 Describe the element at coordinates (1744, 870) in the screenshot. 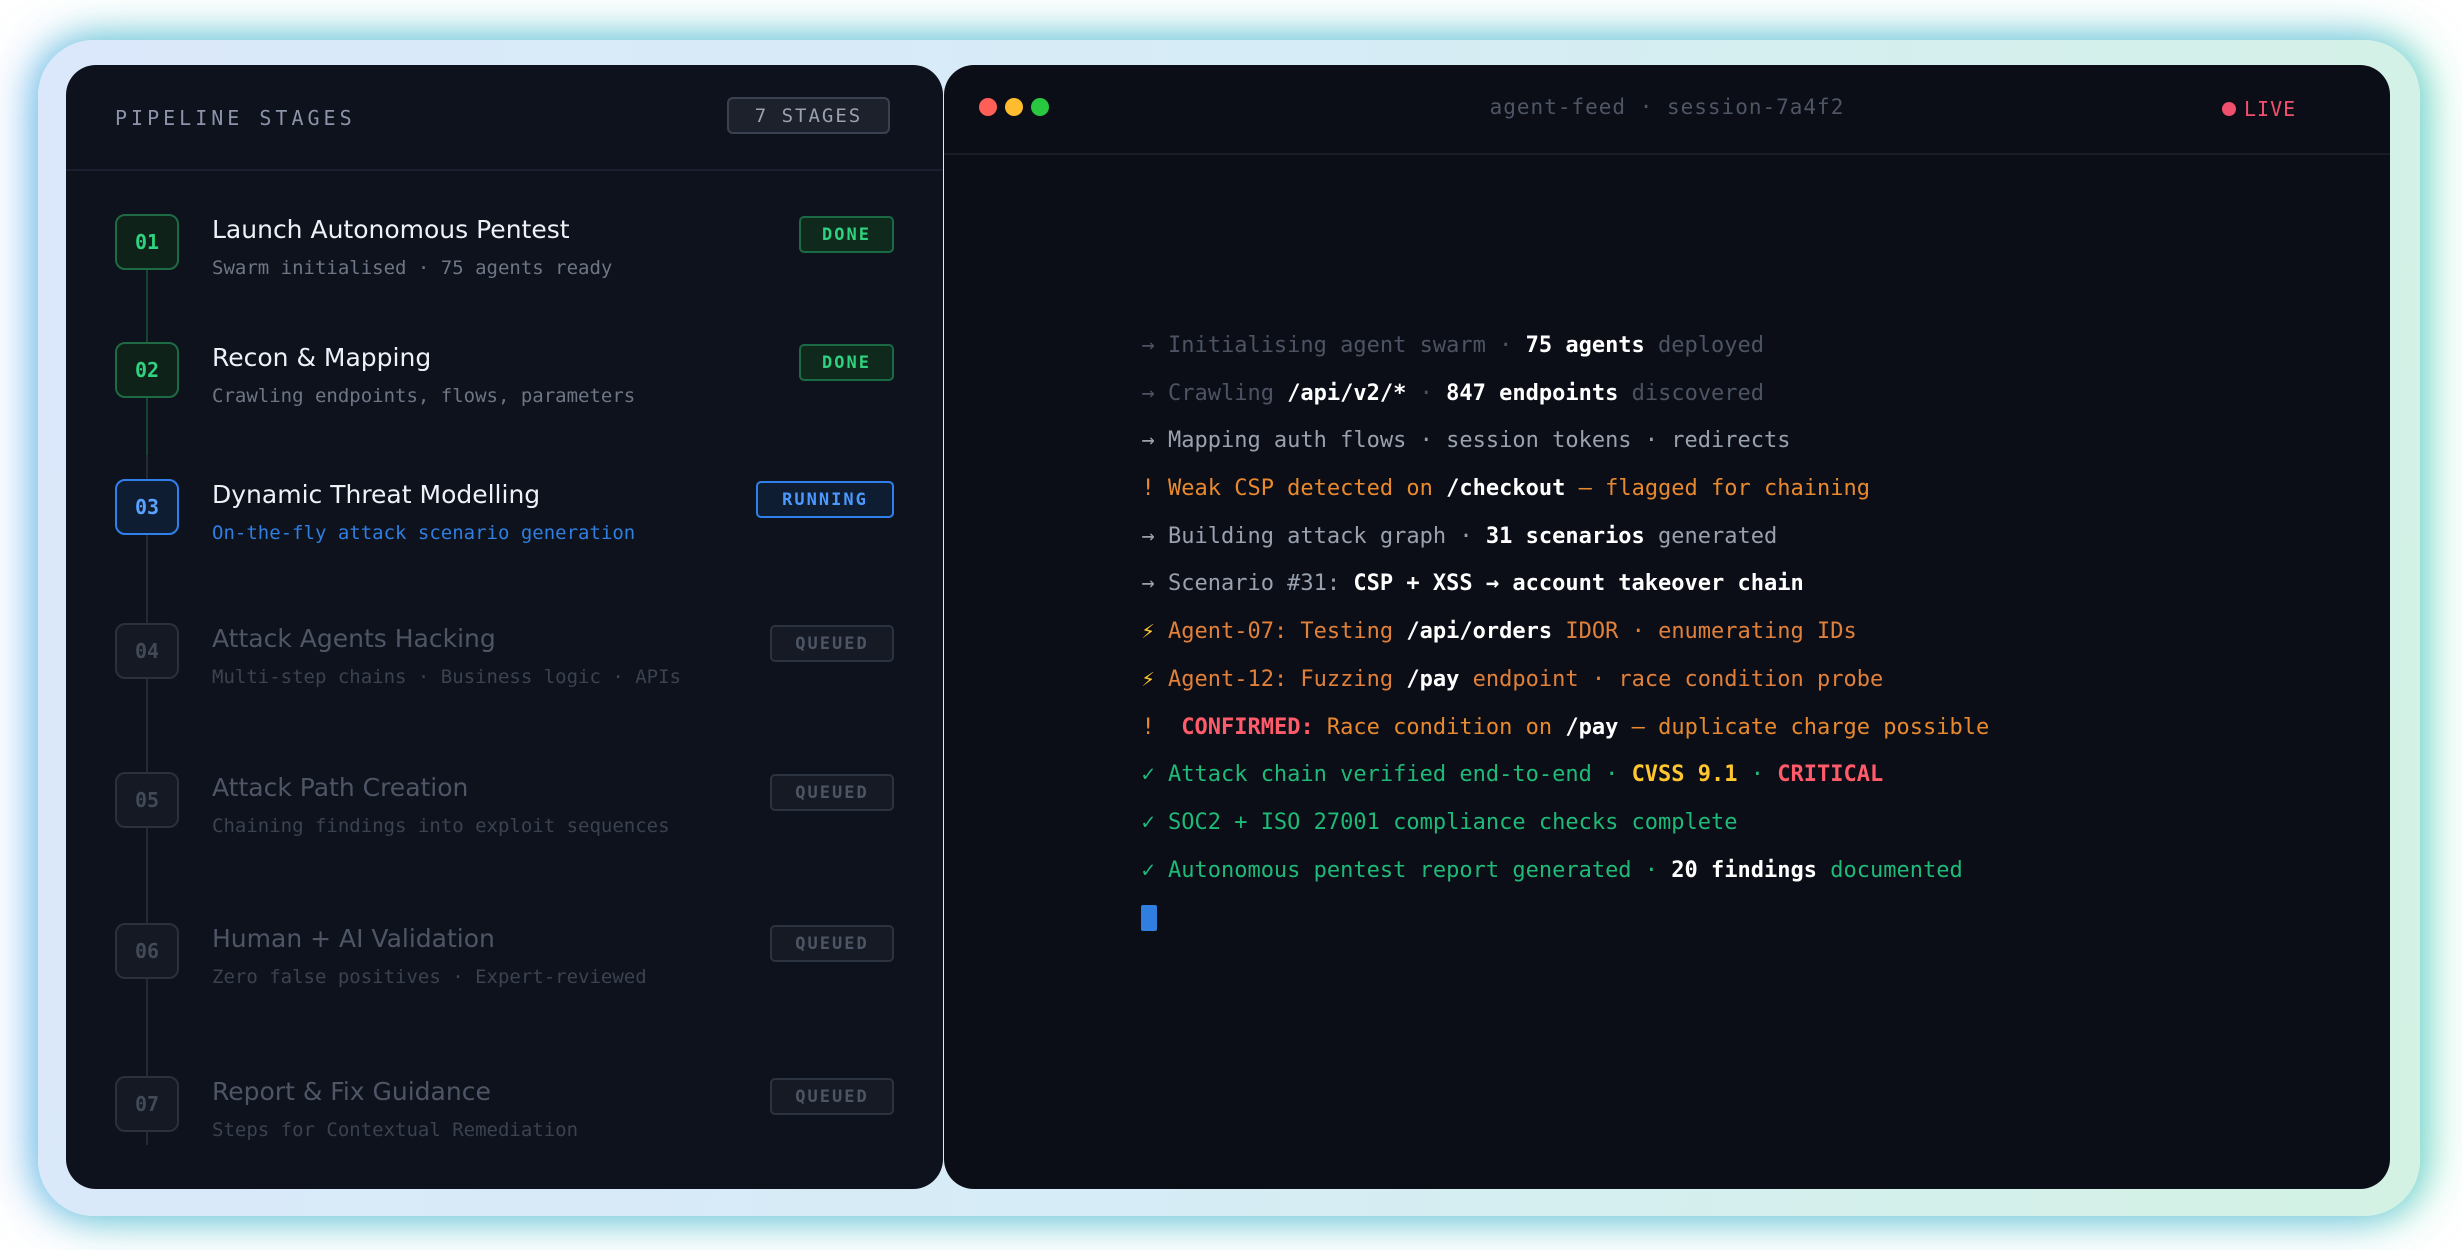

I see `log-segment: 20 findings` at that location.